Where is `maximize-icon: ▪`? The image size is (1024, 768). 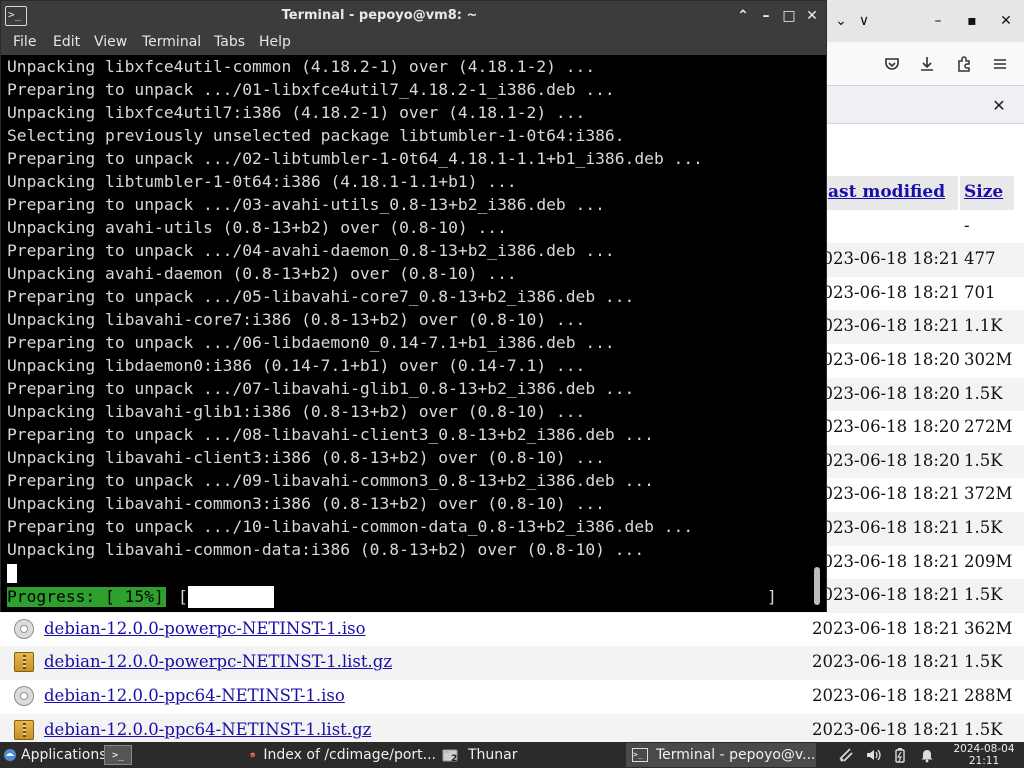 maximize-icon: ▪ is located at coordinates (972, 21).